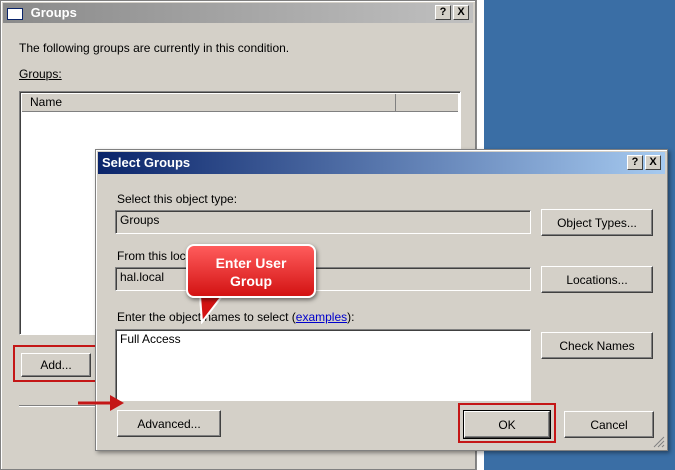 This screenshot has width=675, height=470. Describe the element at coordinates (211, 310) in the screenshot. I see `callout-tail-icon` at that location.